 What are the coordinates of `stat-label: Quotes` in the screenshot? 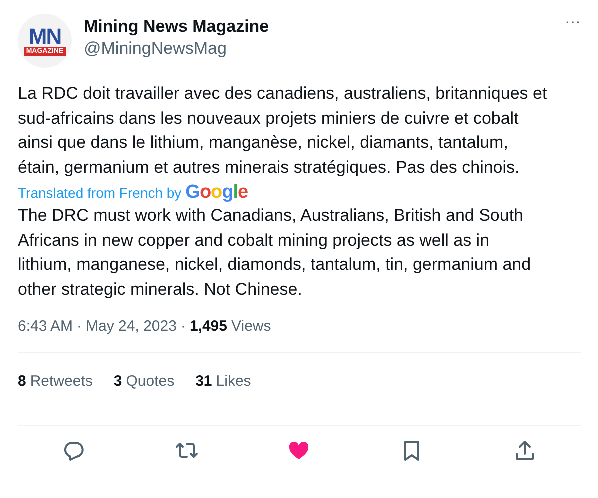 It's located at (150, 381).